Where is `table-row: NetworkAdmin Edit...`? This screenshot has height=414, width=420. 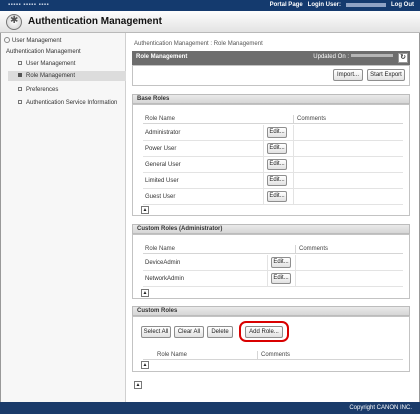 table-row: NetworkAdmin Edit... is located at coordinates (273, 279).